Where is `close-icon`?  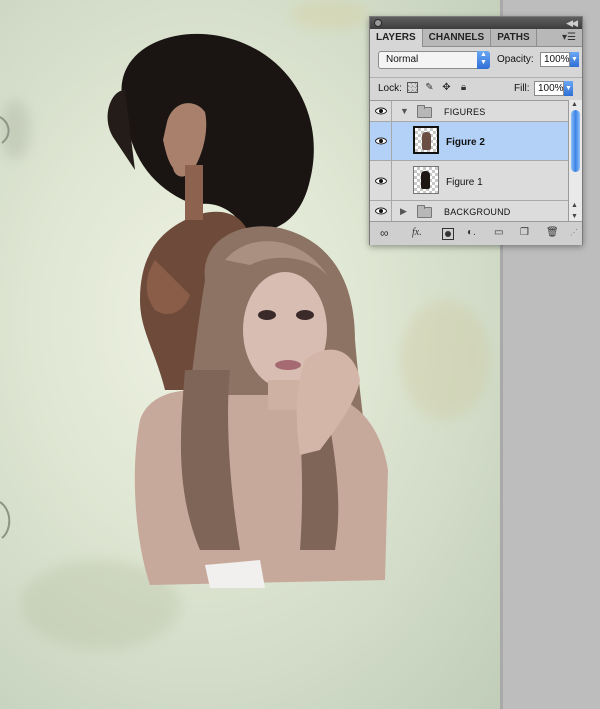 close-icon is located at coordinates (378, 23).